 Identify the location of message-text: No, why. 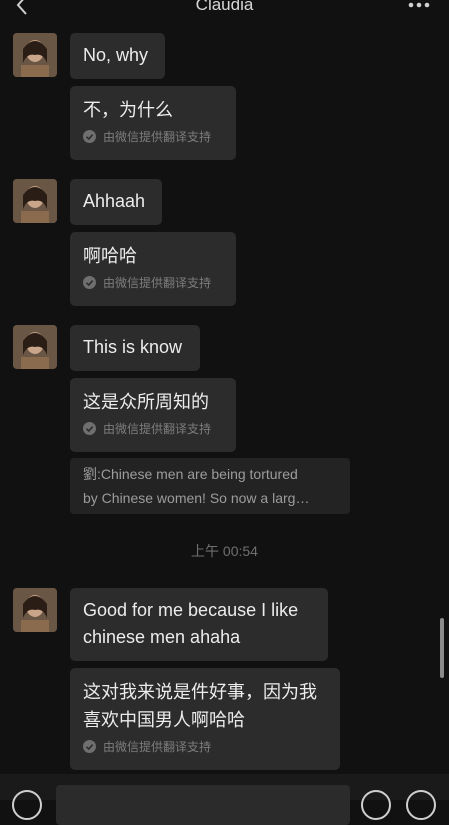
(116, 55).